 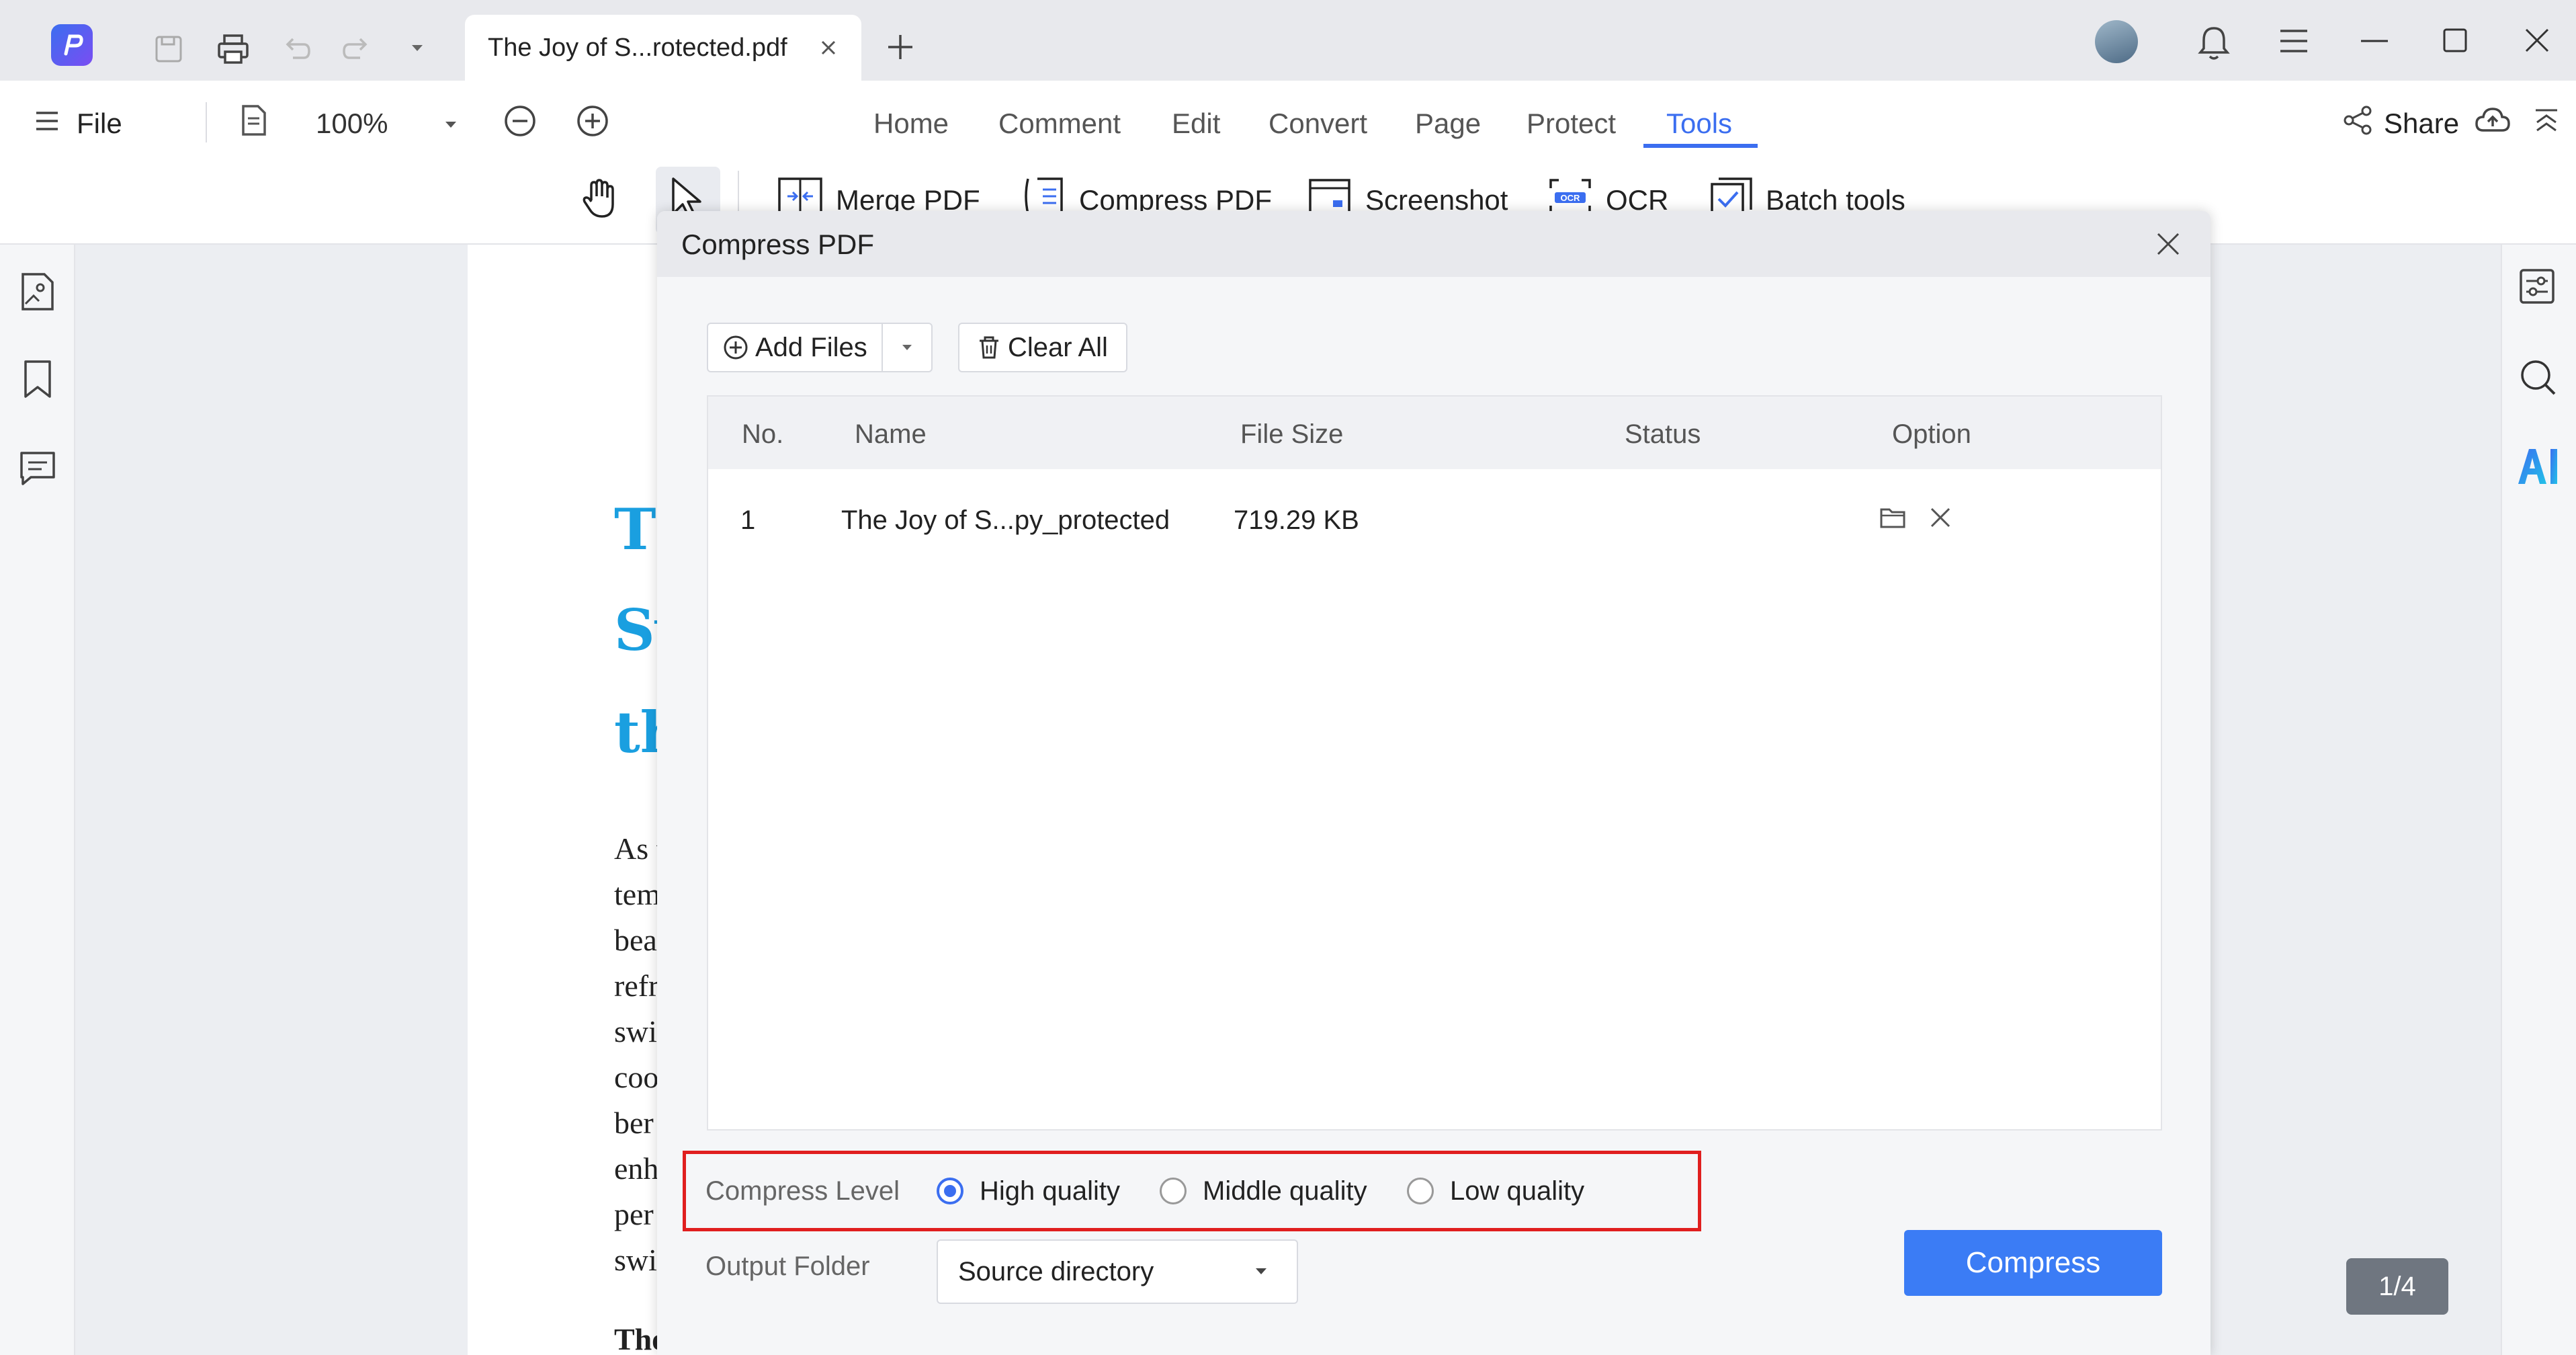 What do you see at coordinates (1044, 196) in the screenshot?
I see `compress-pdf-icon` at bounding box center [1044, 196].